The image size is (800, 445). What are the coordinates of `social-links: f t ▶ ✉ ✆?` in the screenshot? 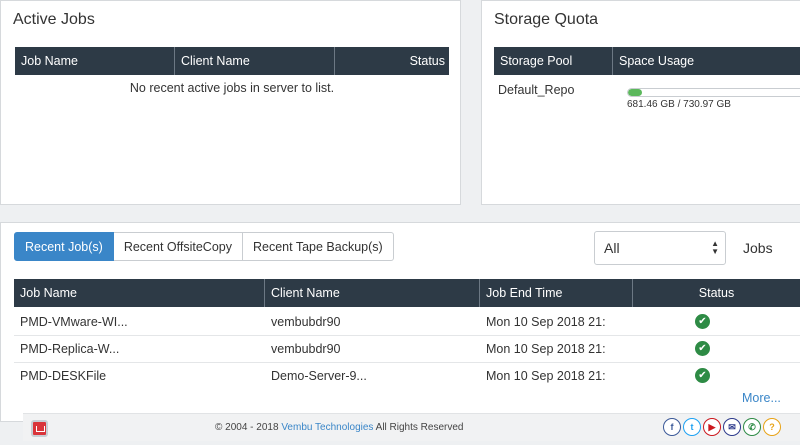 It's located at (722, 427).